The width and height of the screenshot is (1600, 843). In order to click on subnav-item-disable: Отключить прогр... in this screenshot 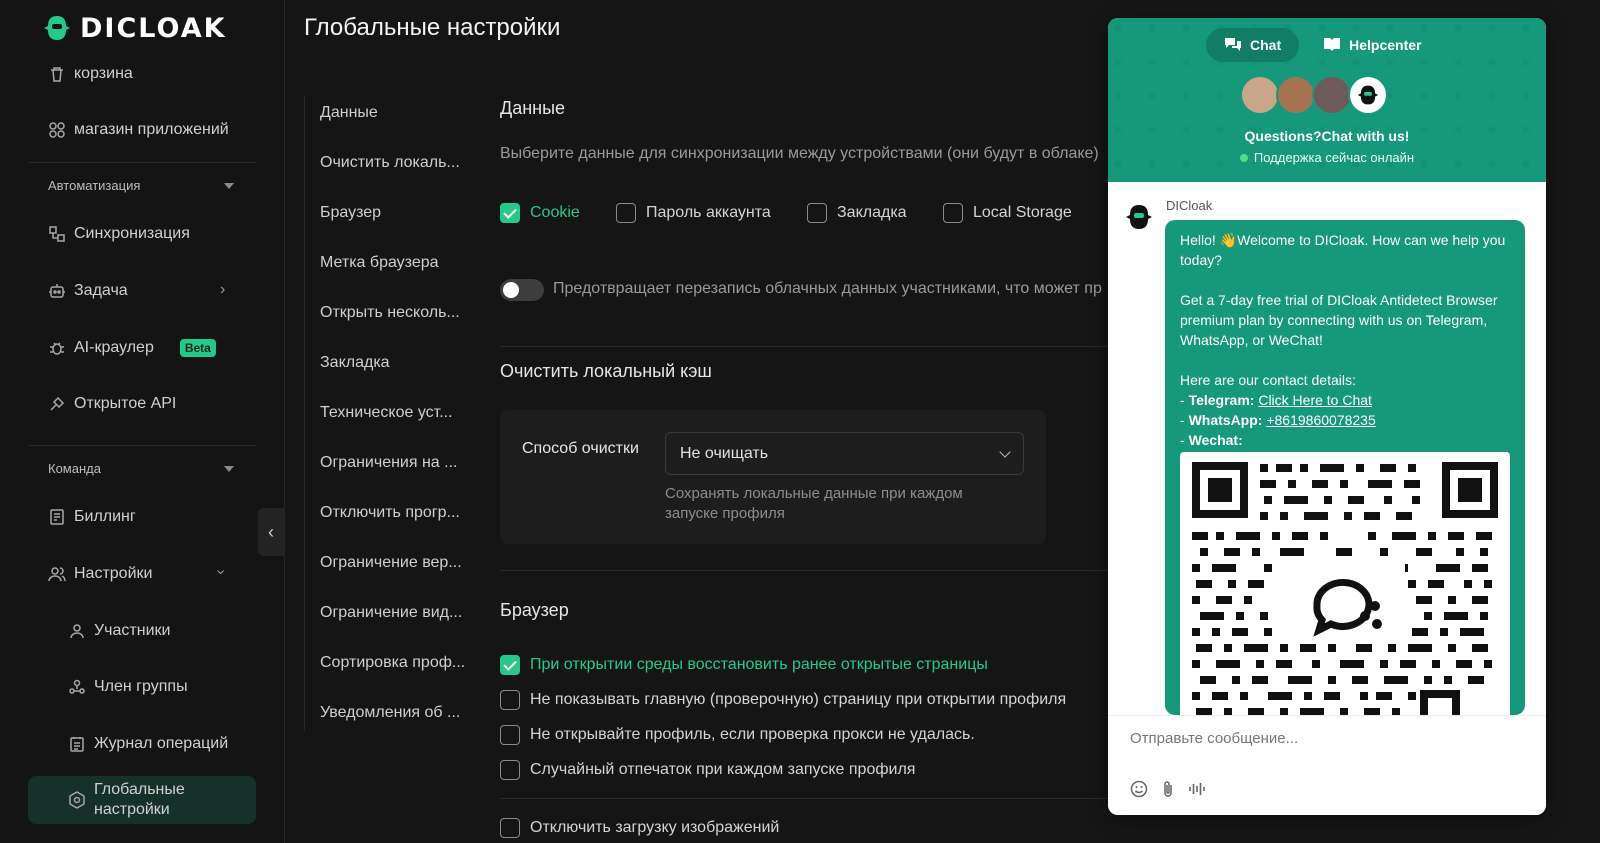, I will do `click(390, 513)`.